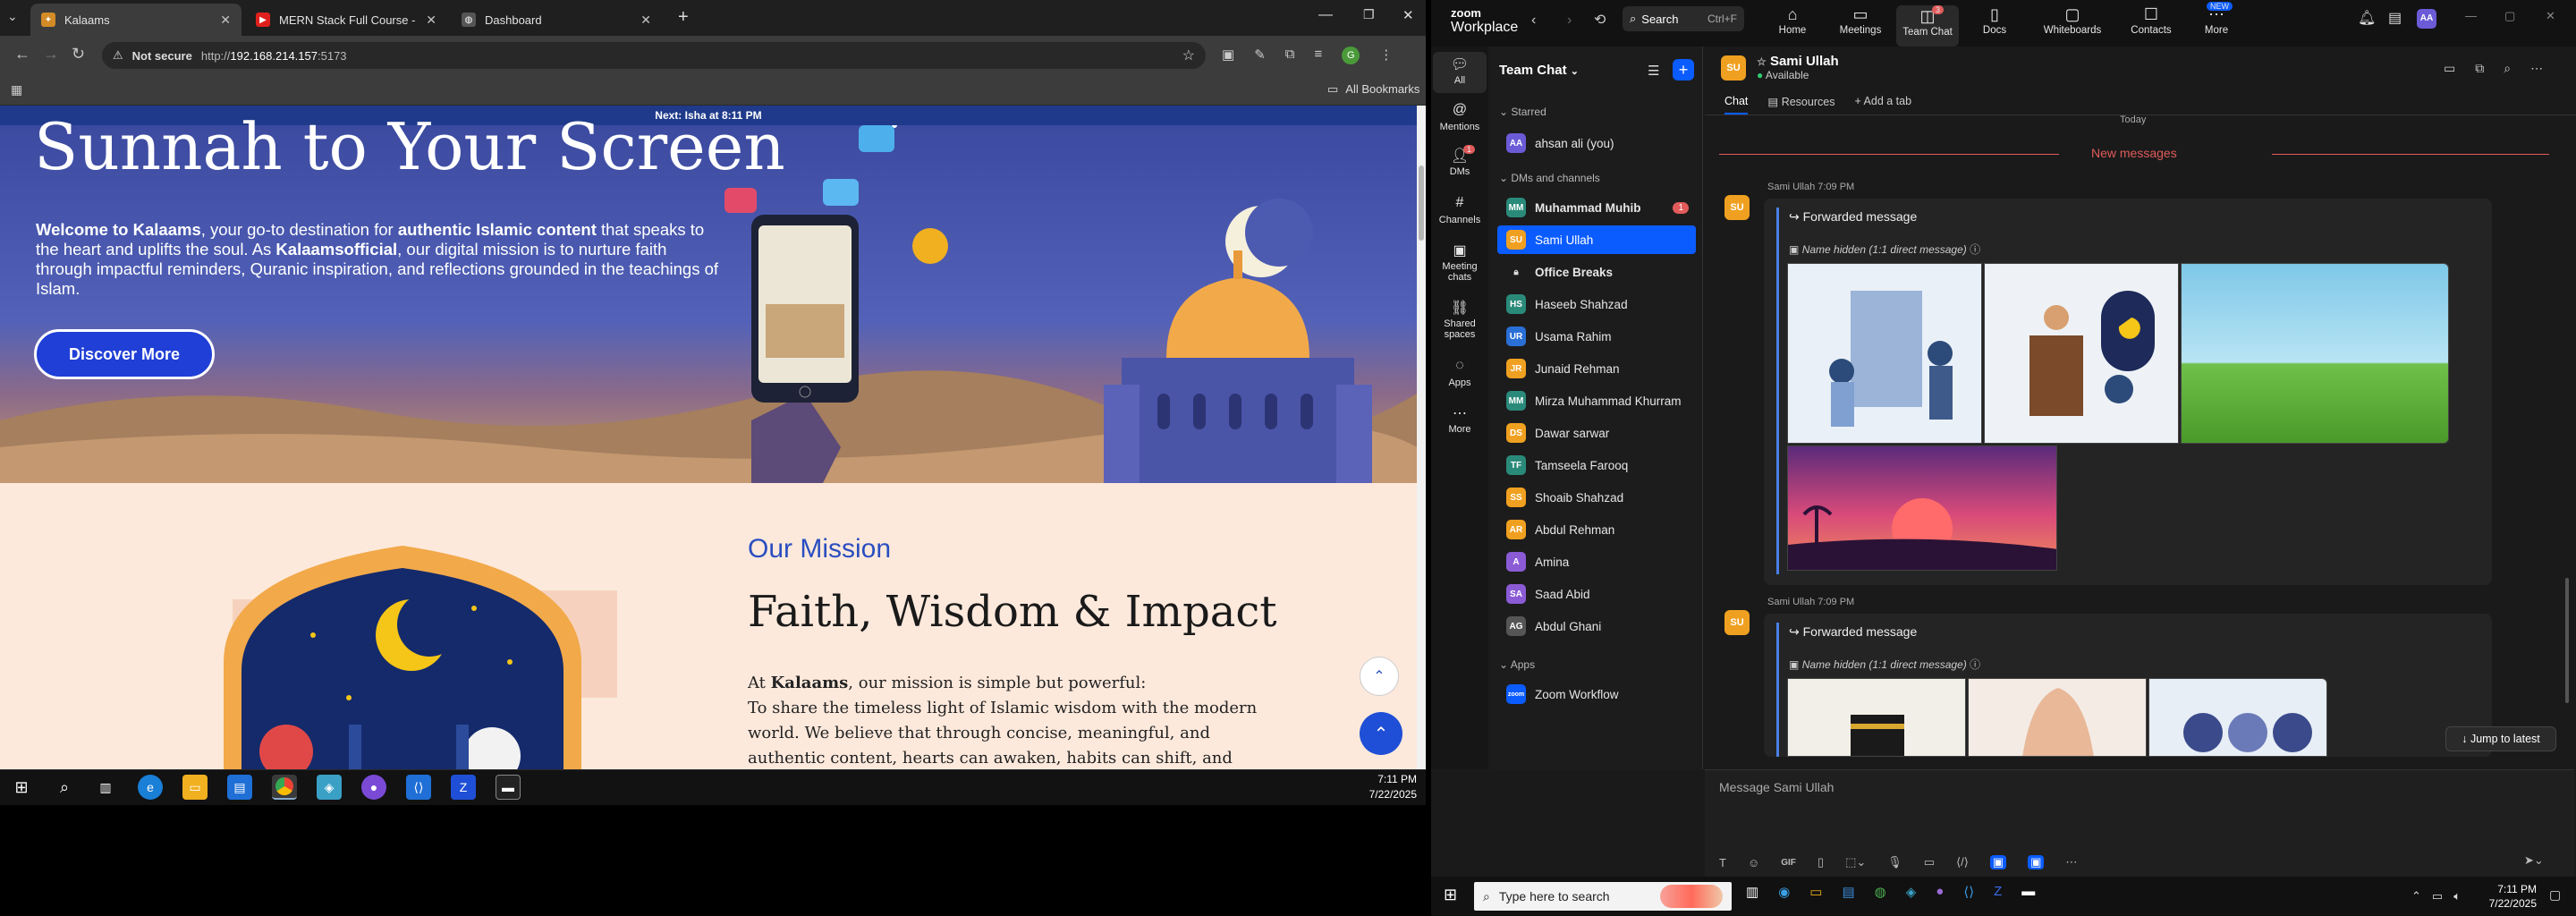  Describe the element at coordinates (1753, 862) in the screenshot. I see `emoji-icon: ☺` at that location.